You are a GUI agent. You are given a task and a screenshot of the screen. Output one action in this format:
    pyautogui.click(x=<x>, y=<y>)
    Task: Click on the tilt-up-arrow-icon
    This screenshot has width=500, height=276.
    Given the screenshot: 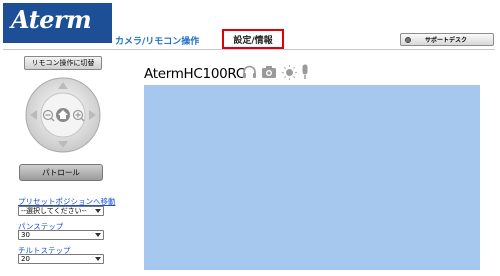 What is the action you would take?
    pyautogui.click(x=63, y=85)
    